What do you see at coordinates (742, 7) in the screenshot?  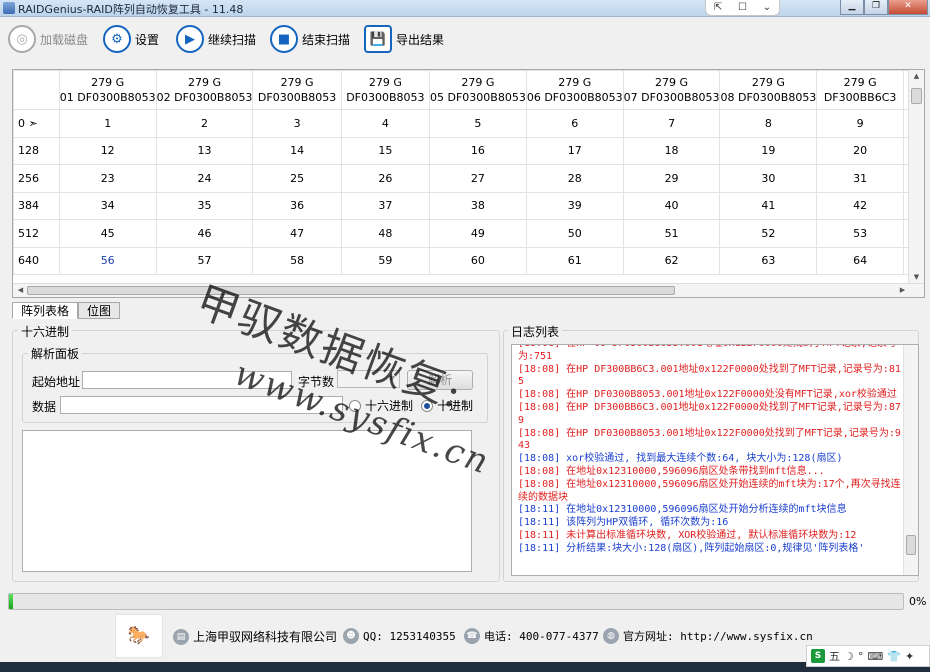 I see `skin-icon: ☐` at bounding box center [742, 7].